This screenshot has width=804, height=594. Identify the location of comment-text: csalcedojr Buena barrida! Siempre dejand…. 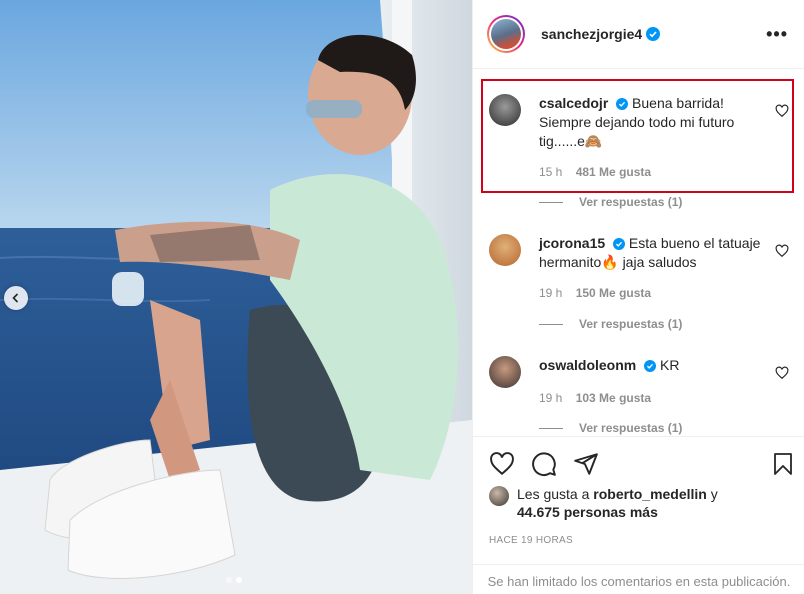
(651, 122).